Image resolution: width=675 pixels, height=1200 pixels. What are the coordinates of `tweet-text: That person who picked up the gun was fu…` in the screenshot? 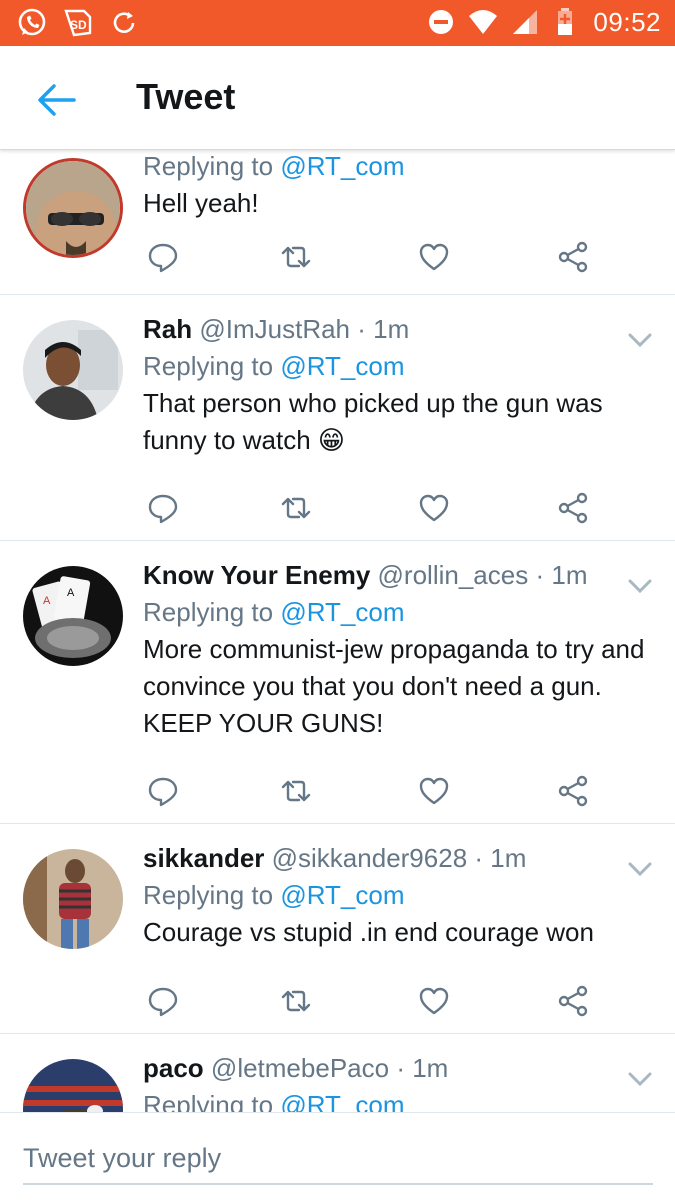 It's located at (373, 421).